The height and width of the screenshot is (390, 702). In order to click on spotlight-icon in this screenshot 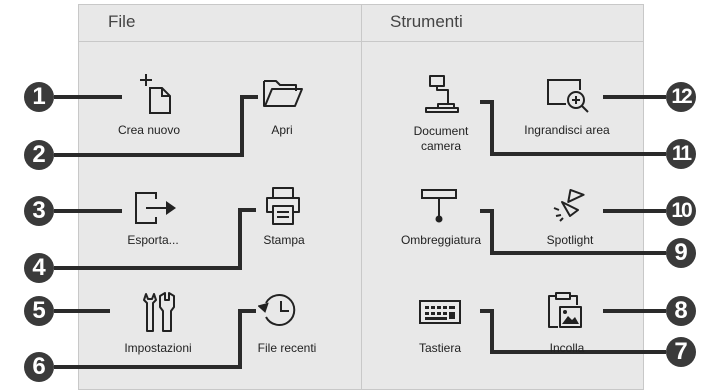, I will do `click(568, 206)`.